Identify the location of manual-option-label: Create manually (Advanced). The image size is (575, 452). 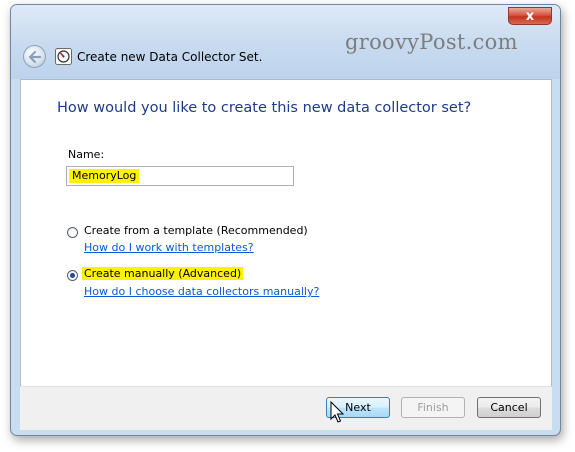
(163, 273).